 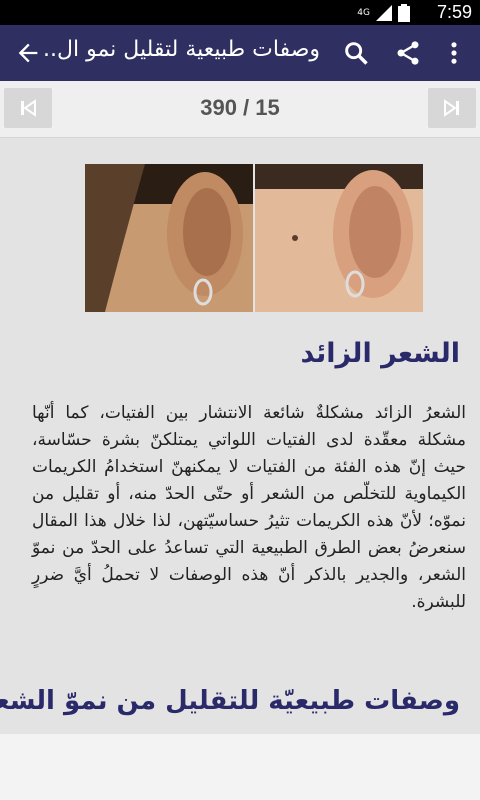 What do you see at coordinates (380, 353) in the screenshot?
I see `section-heading: الشعر الزائد` at bounding box center [380, 353].